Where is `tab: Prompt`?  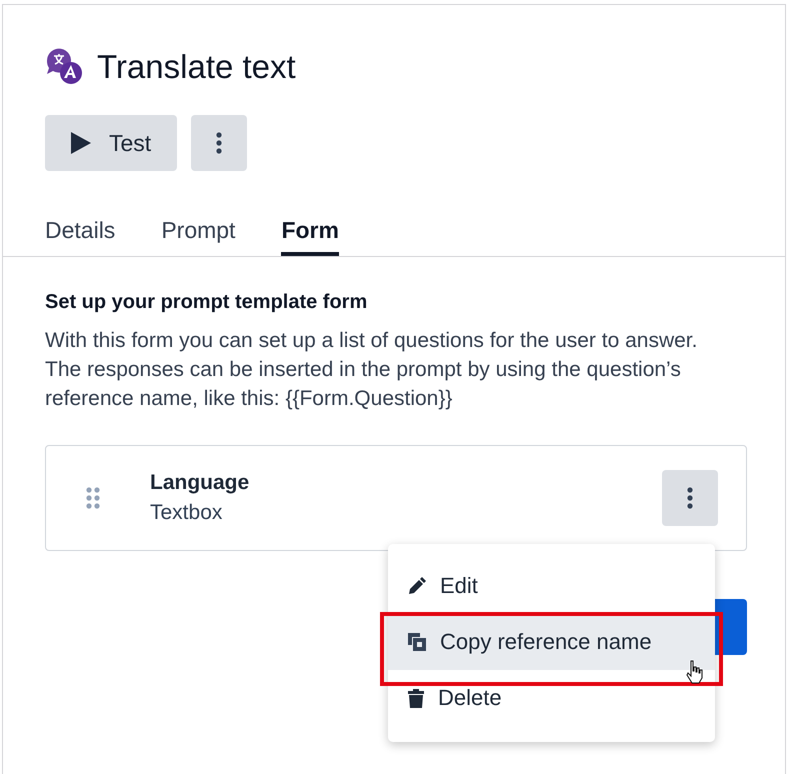 tab: Prompt is located at coordinates (198, 235).